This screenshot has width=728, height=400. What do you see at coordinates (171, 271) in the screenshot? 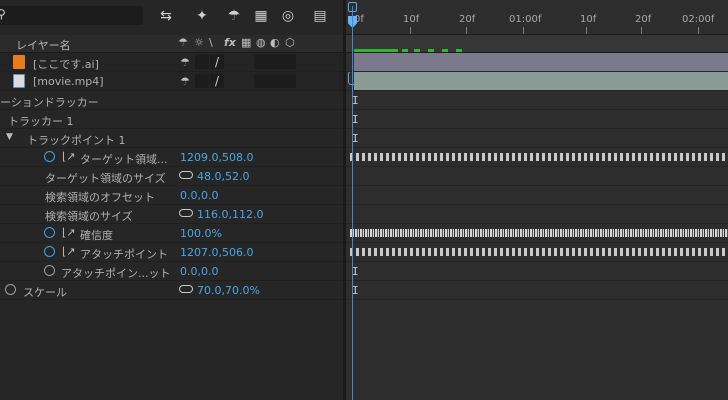
I see `property-row: アタッチポイン...ット 0.0,0.0` at bounding box center [171, 271].